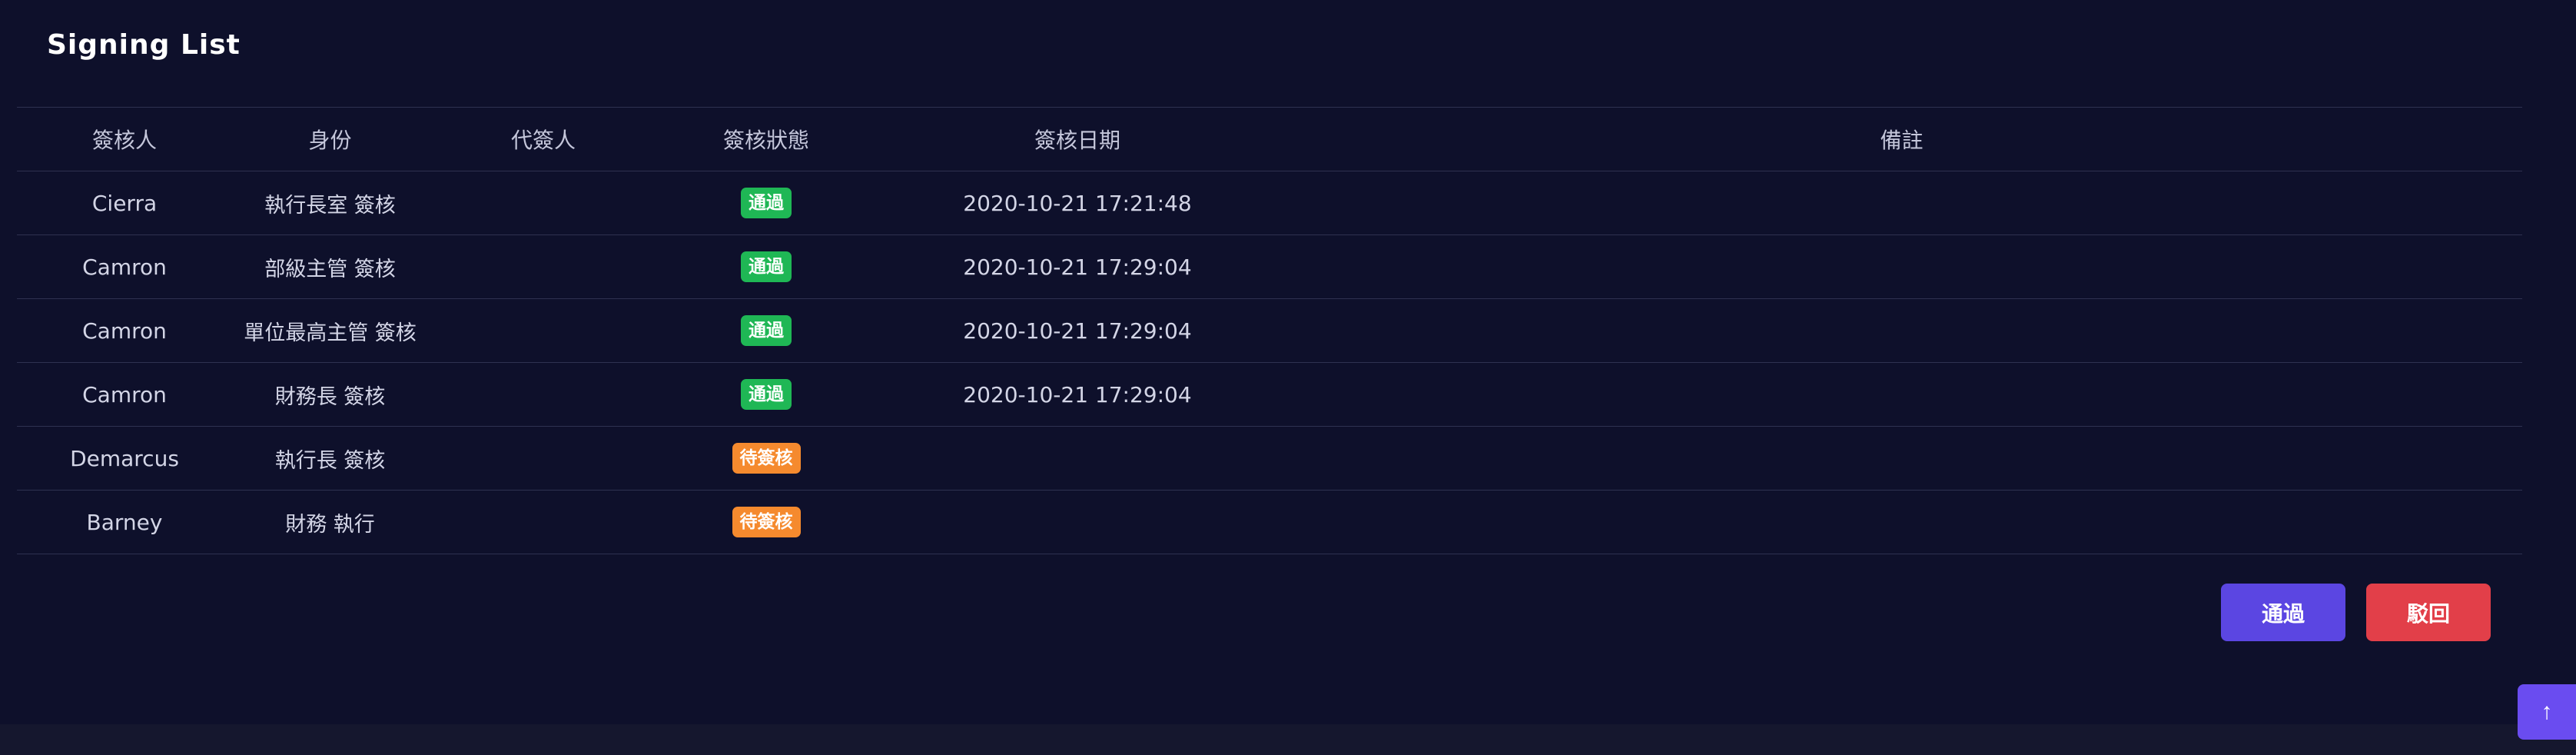  Describe the element at coordinates (1901, 139) in the screenshot. I see `header-note: 備註` at that location.